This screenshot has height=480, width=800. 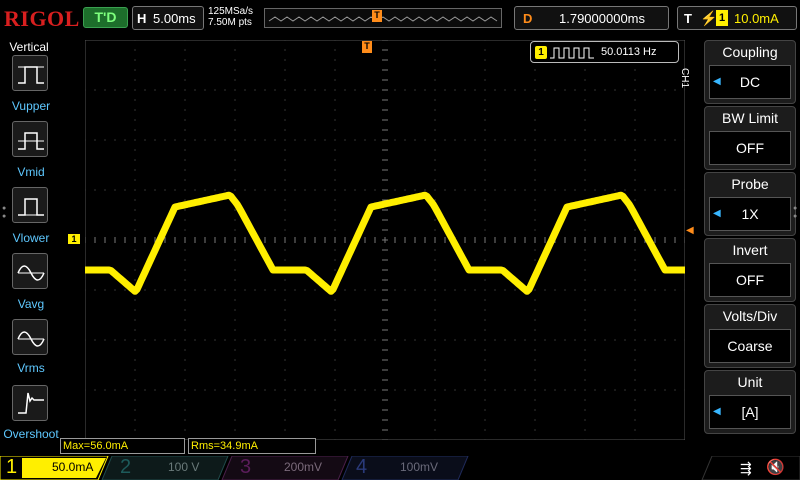 What do you see at coordinates (750, 184) in the screenshot?
I see `menu-probe-label: Probe` at bounding box center [750, 184].